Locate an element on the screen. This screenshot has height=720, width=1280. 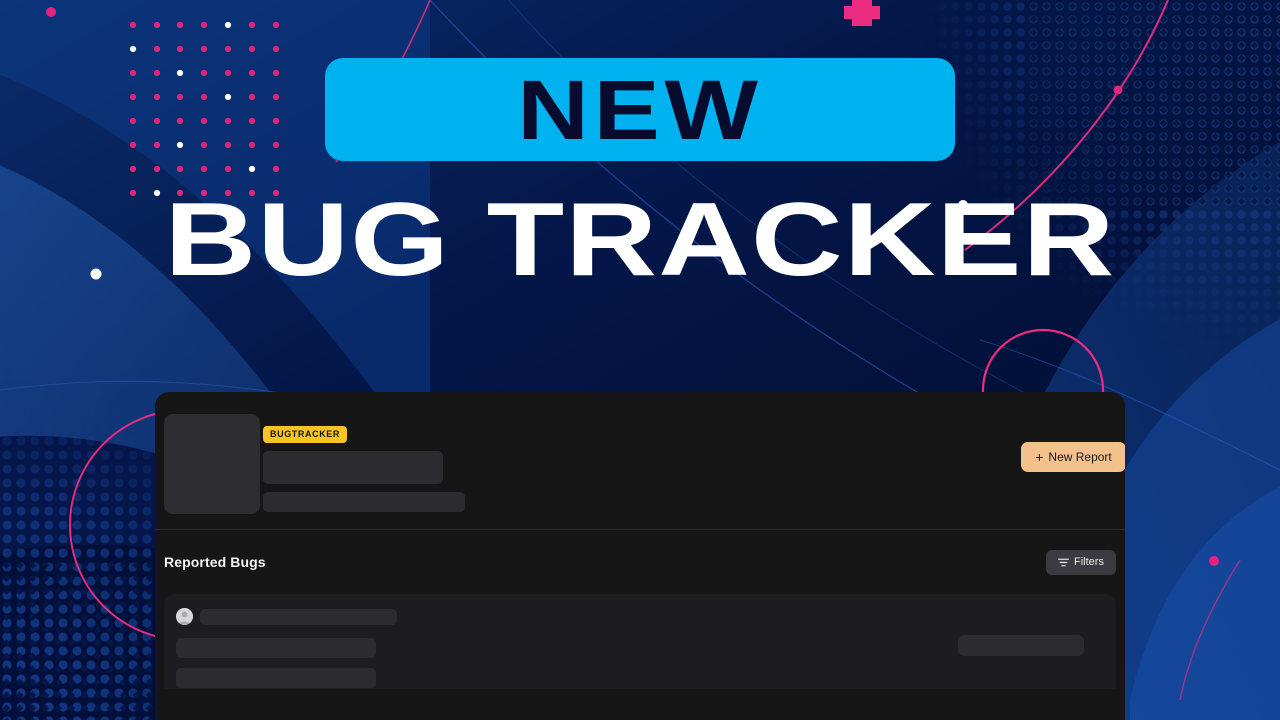
bug-line2-skeleton is located at coordinates (276, 678).